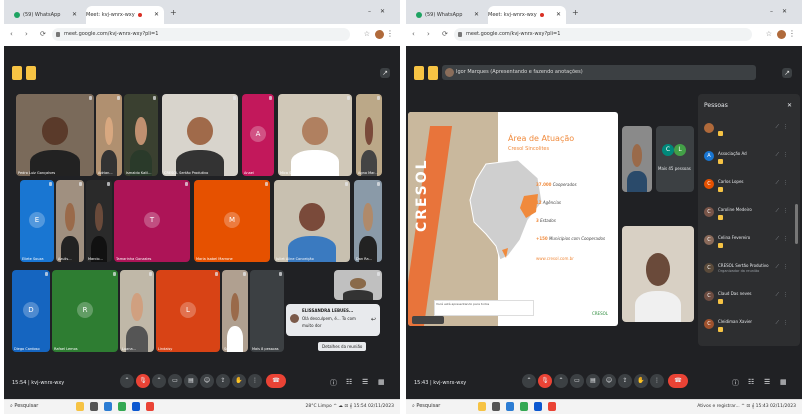  I want to click on more-people-tile: C L Mais 45 pessoas, so click(675, 159).